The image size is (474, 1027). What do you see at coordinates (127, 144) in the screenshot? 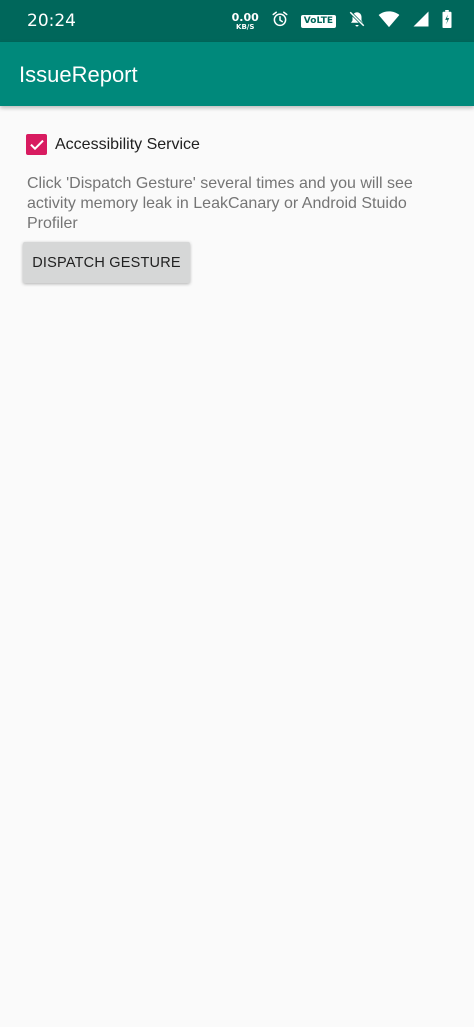
I see `checkbox-label: Accessibility Service` at bounding box center [127, 144].